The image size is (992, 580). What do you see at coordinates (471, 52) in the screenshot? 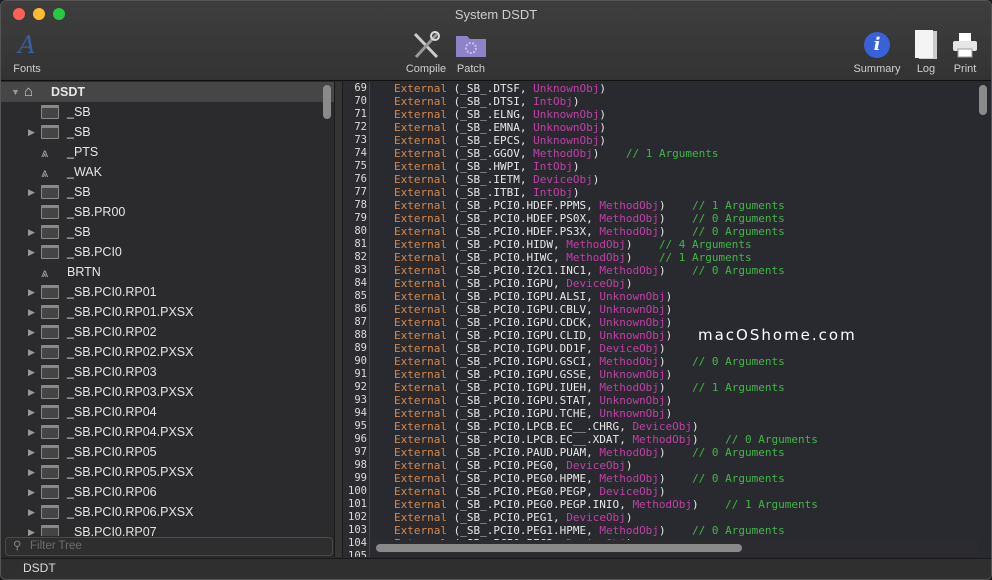
I see `patch-button: Patch` at bounding box center [471, 52].